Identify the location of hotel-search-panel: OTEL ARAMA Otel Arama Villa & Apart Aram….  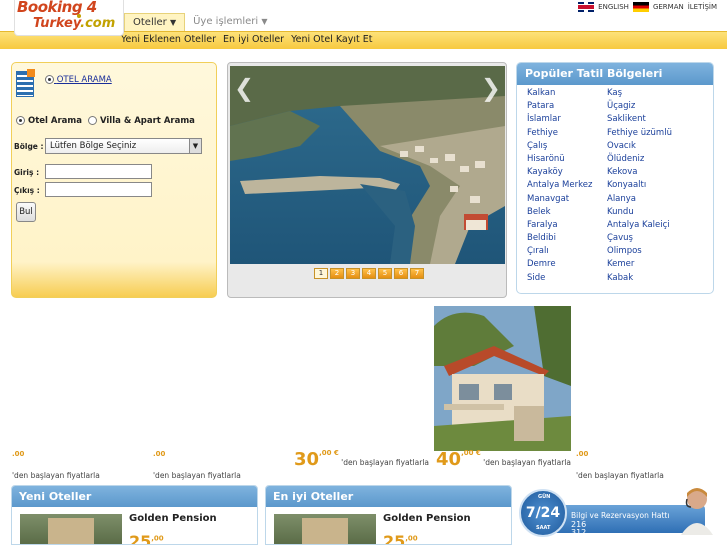
(114, 180).